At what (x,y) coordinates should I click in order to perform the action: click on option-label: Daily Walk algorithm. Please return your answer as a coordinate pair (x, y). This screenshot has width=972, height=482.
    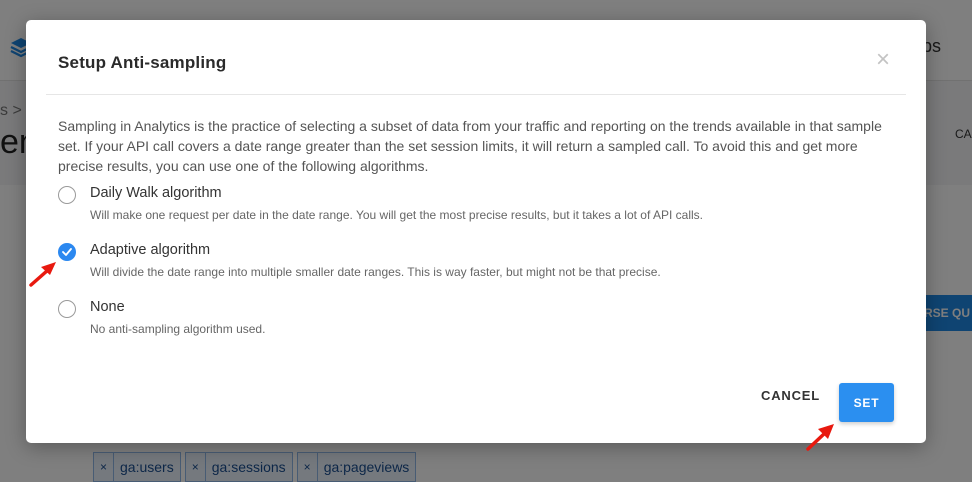
    Looking at the image, I should click on (156, 193).